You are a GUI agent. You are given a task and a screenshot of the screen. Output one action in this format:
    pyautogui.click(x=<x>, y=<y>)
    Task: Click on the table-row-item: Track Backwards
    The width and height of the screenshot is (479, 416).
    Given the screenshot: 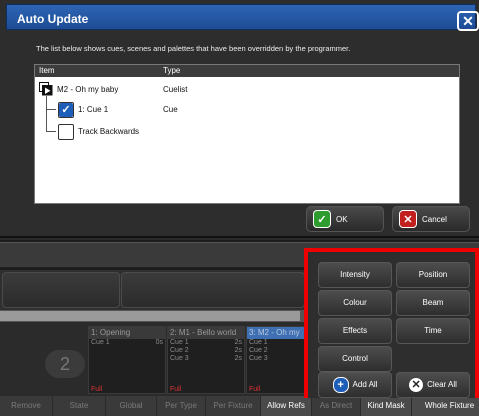 What is the action you would take?
    pyautogui.click(x=109, y=131)
    